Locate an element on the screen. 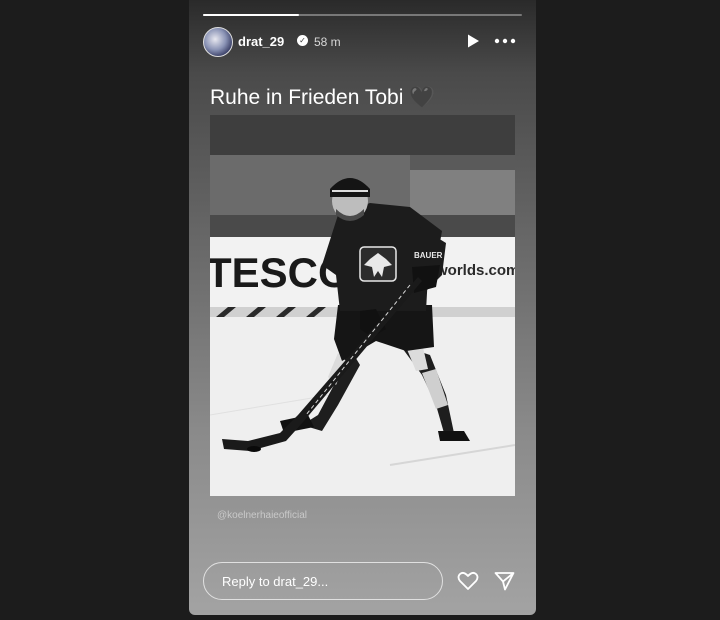 The height and width of the screenshot is (620, 720). black-heart-emoji: 🖤 is located at coordinates (422, 97).